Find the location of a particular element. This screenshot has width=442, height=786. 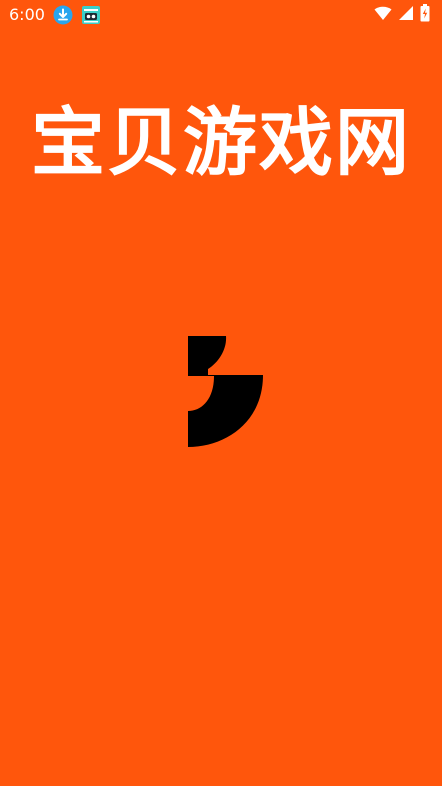

status-bar-right is located at coordinates (402, 15).